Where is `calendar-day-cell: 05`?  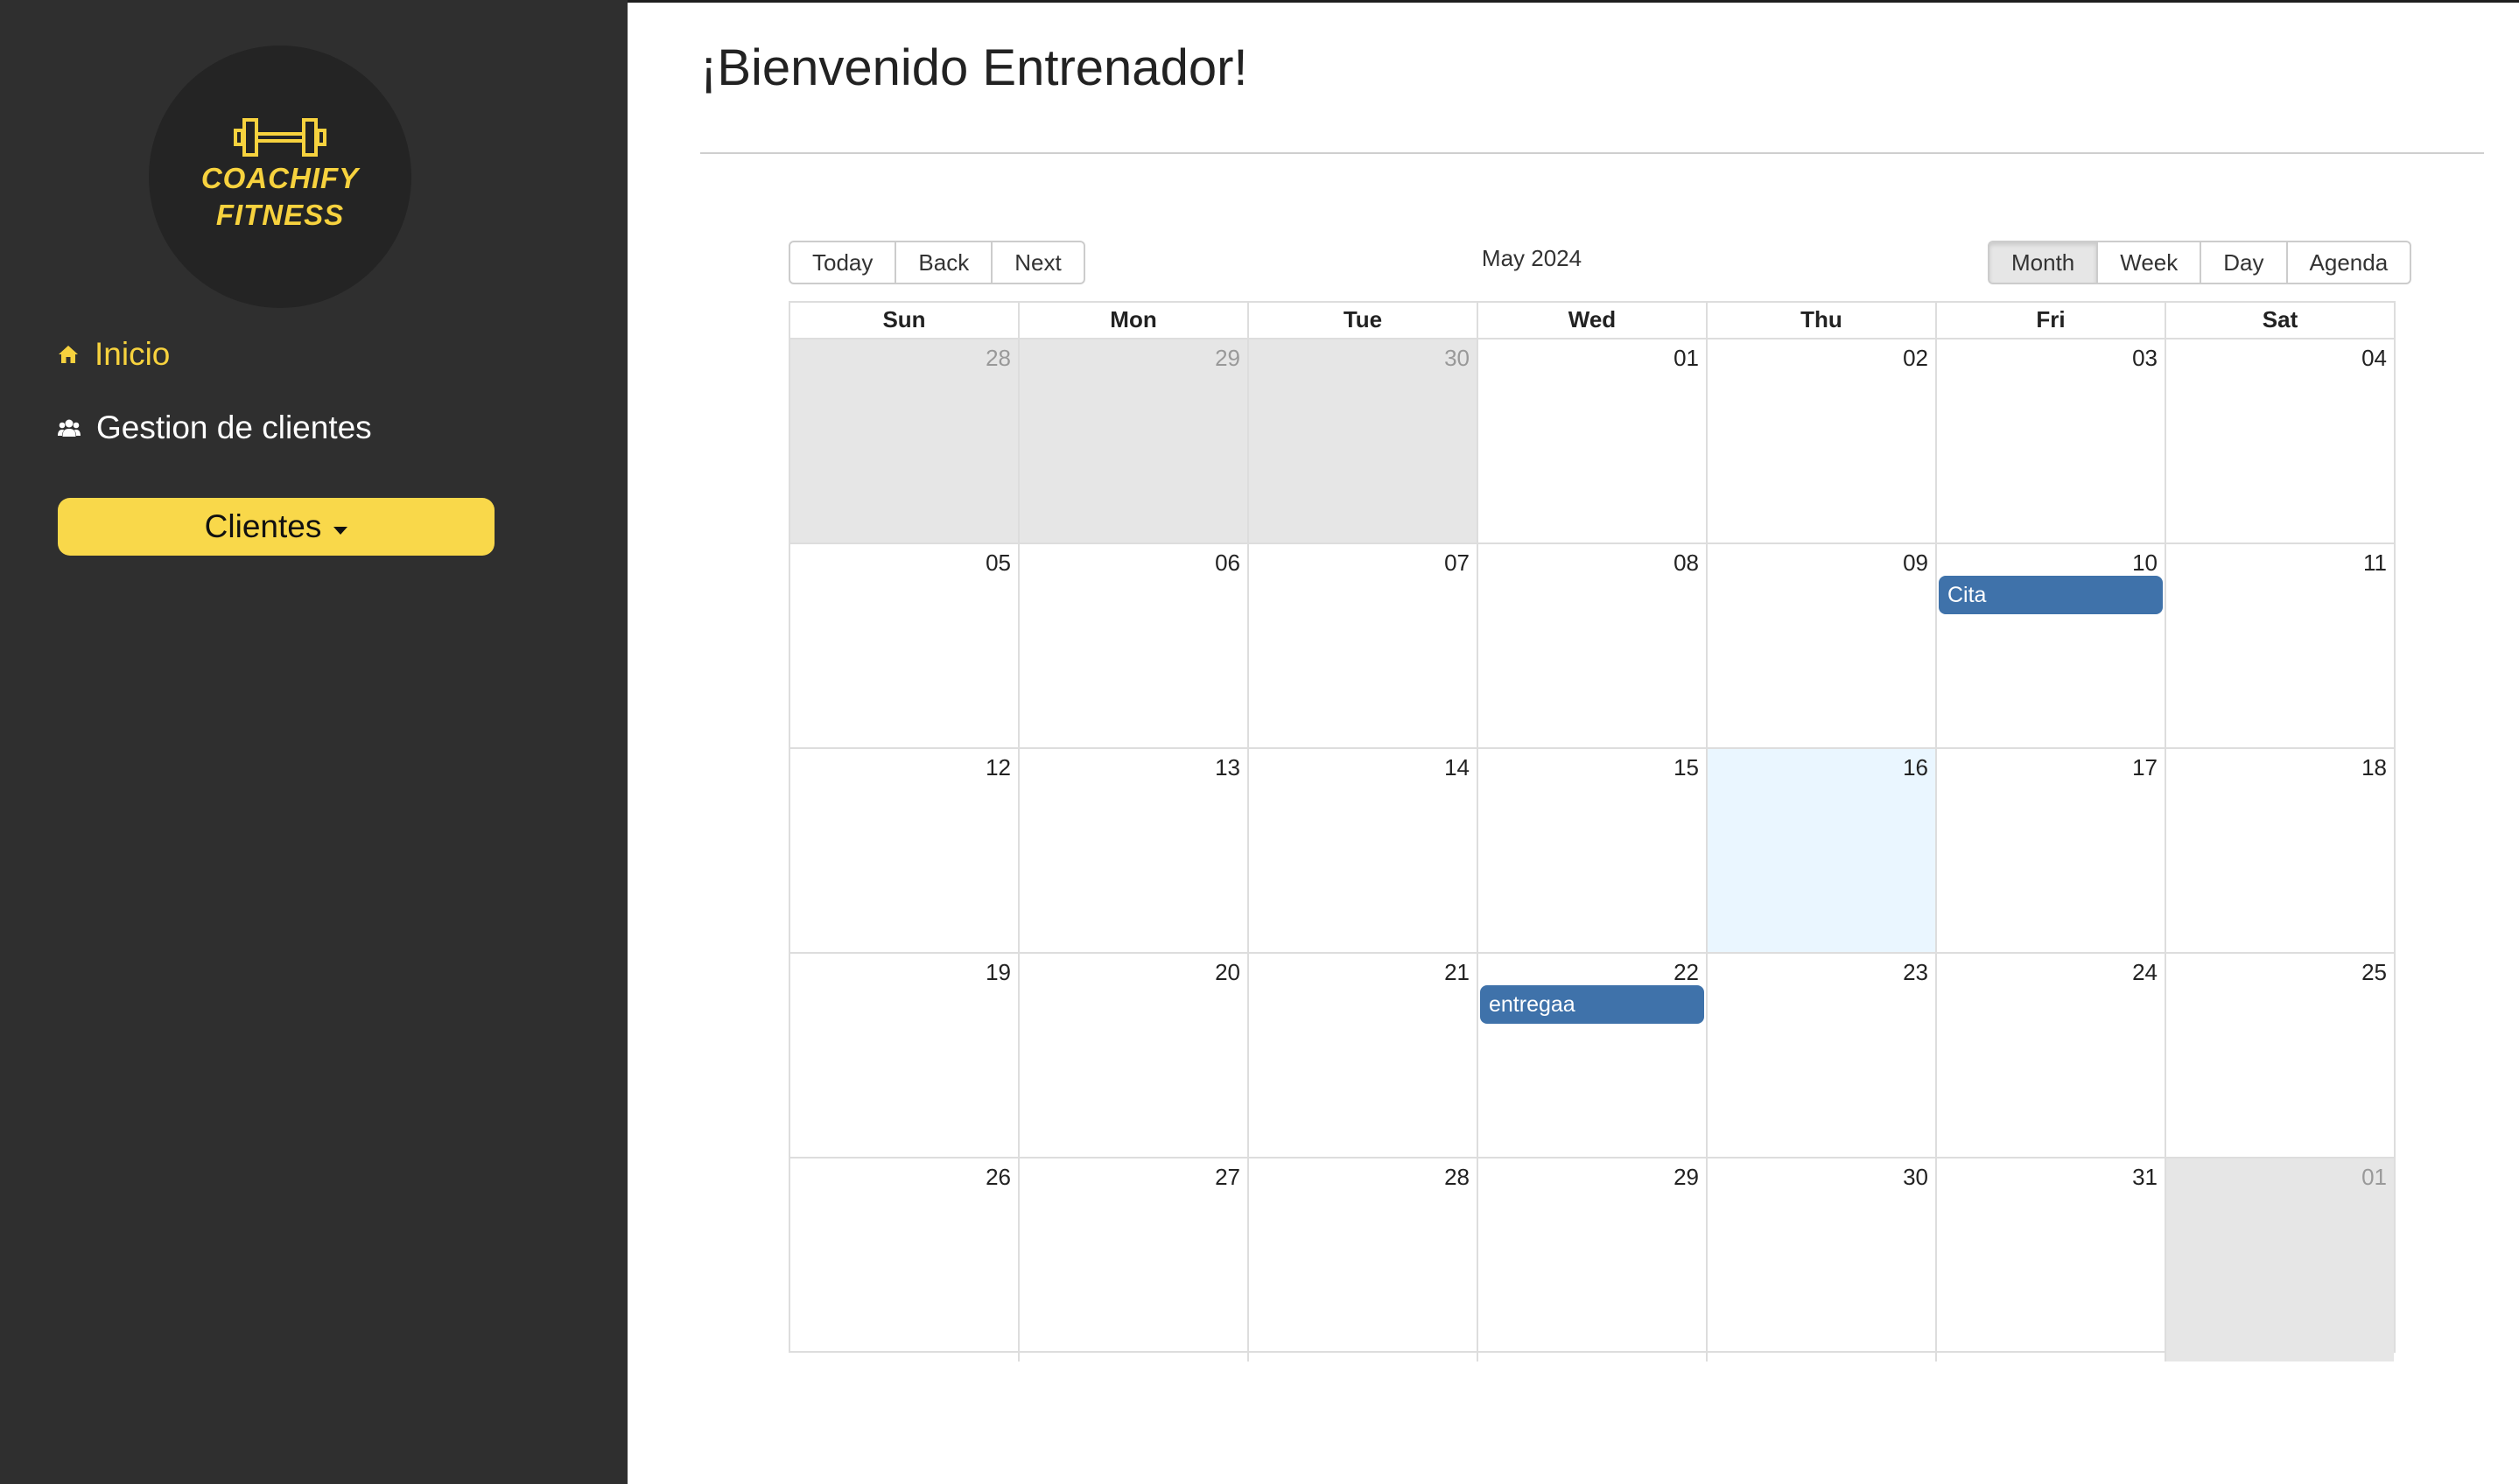
calendar-day-cell: 05 is located at coordinates (904, 645).